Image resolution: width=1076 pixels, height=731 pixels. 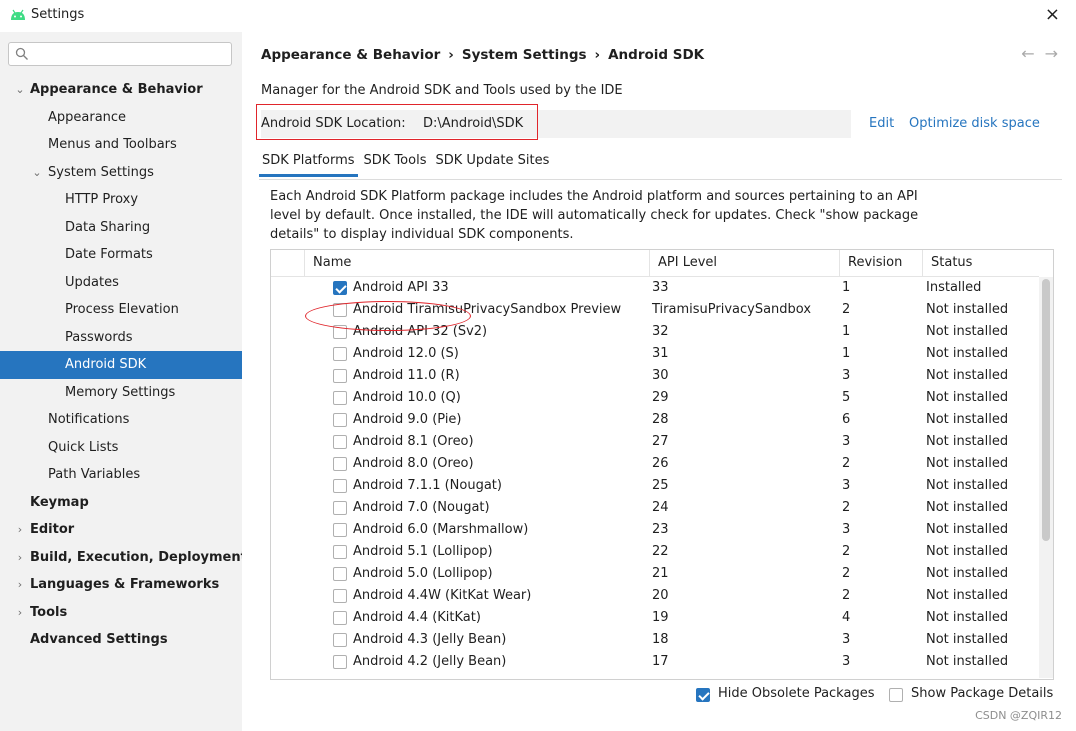 I want to click on tab-sdk-platforms: SDK Platforms, so click(x=308, y=163).